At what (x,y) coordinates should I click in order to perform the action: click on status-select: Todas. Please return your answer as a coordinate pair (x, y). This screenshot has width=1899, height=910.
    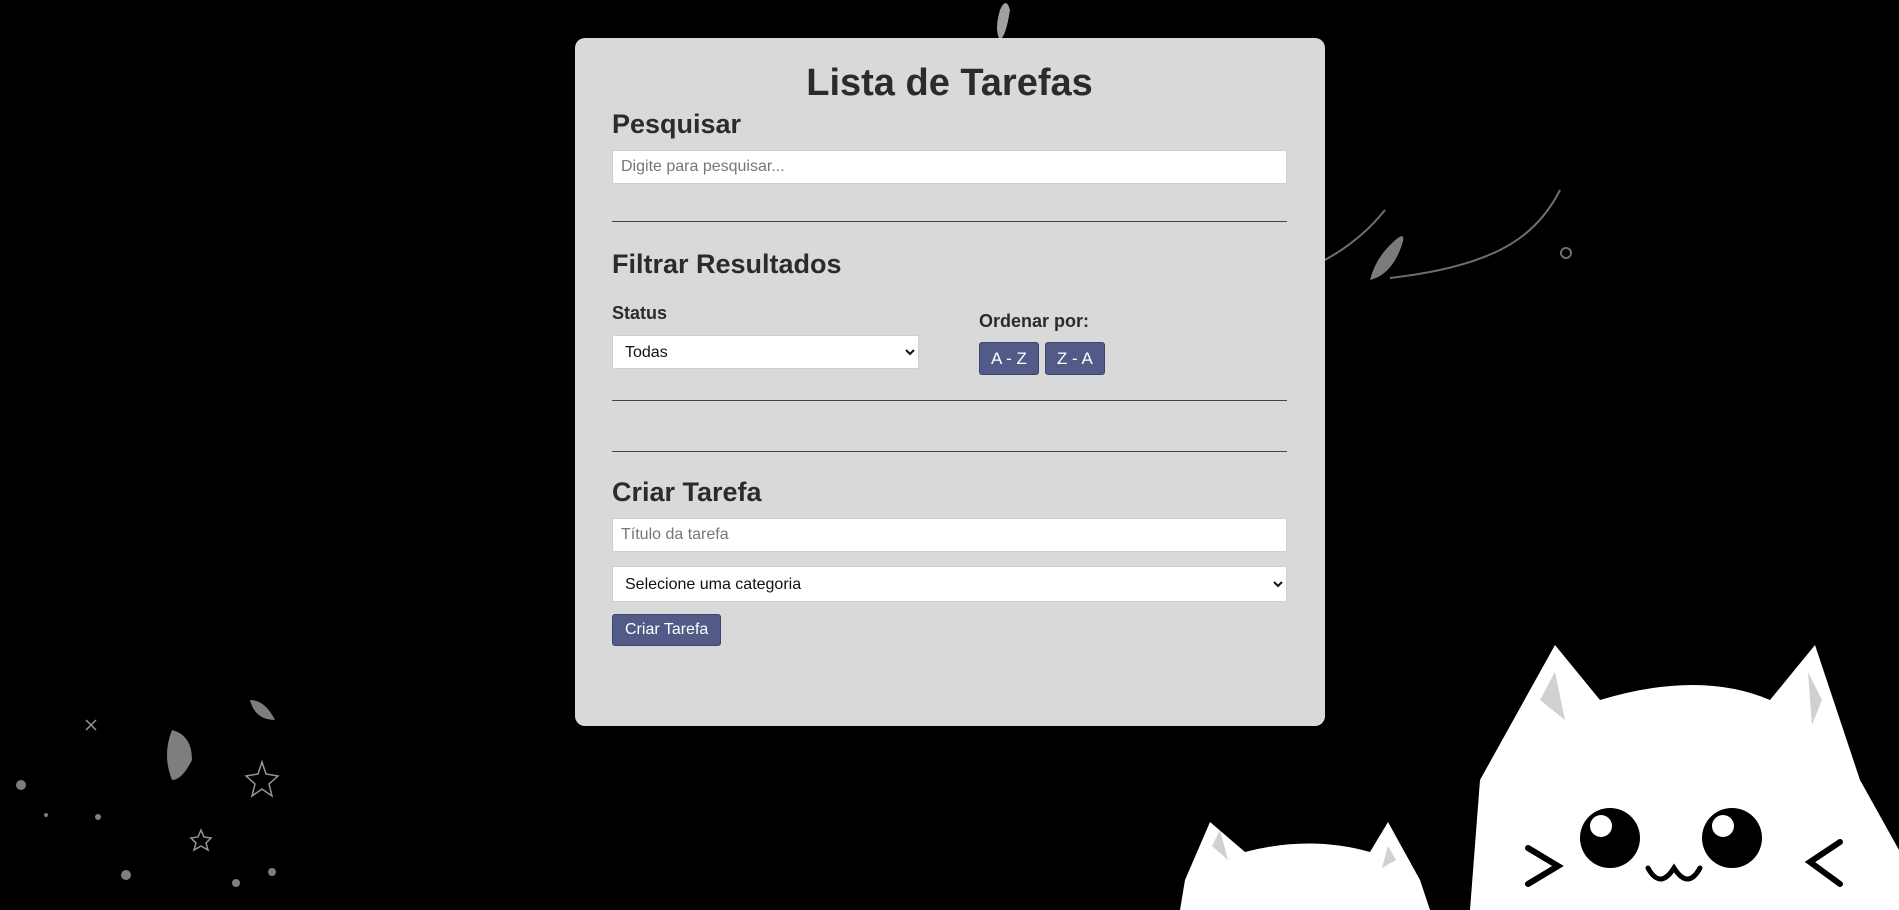
    Looking at the image, I should click on (765, 352).